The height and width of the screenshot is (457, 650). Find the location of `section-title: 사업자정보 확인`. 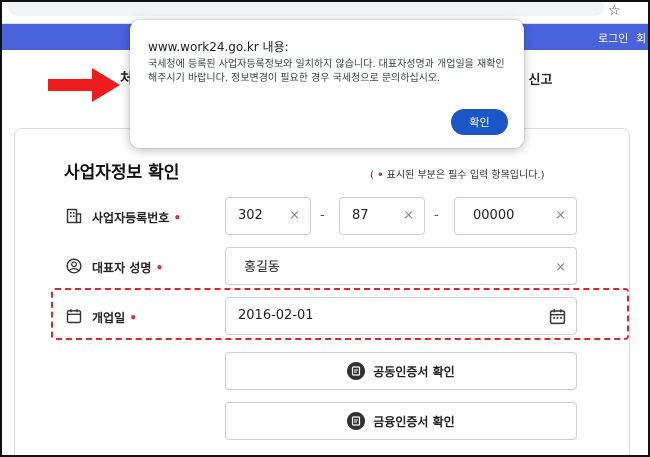

section-title: 사업자정보 확인 is located at coordinates (122, 173).